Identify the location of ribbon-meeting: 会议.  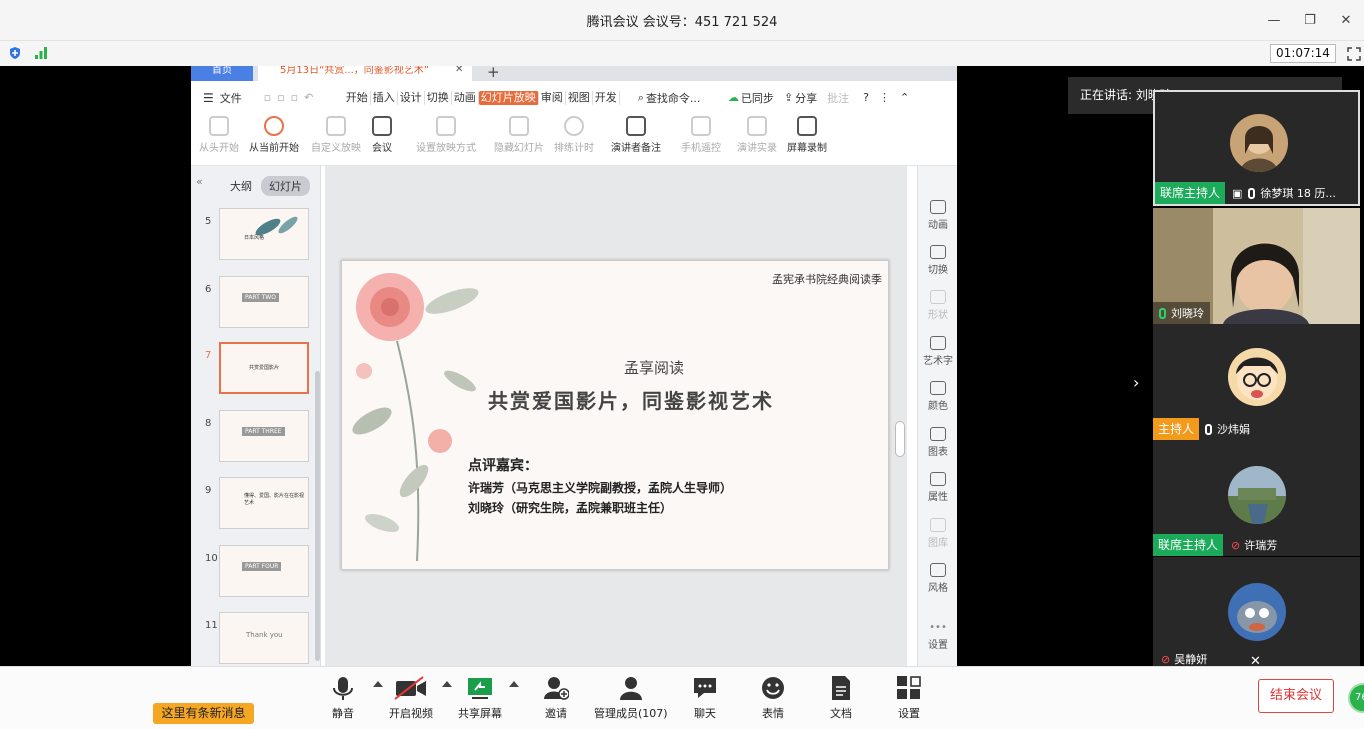
(382, 135).